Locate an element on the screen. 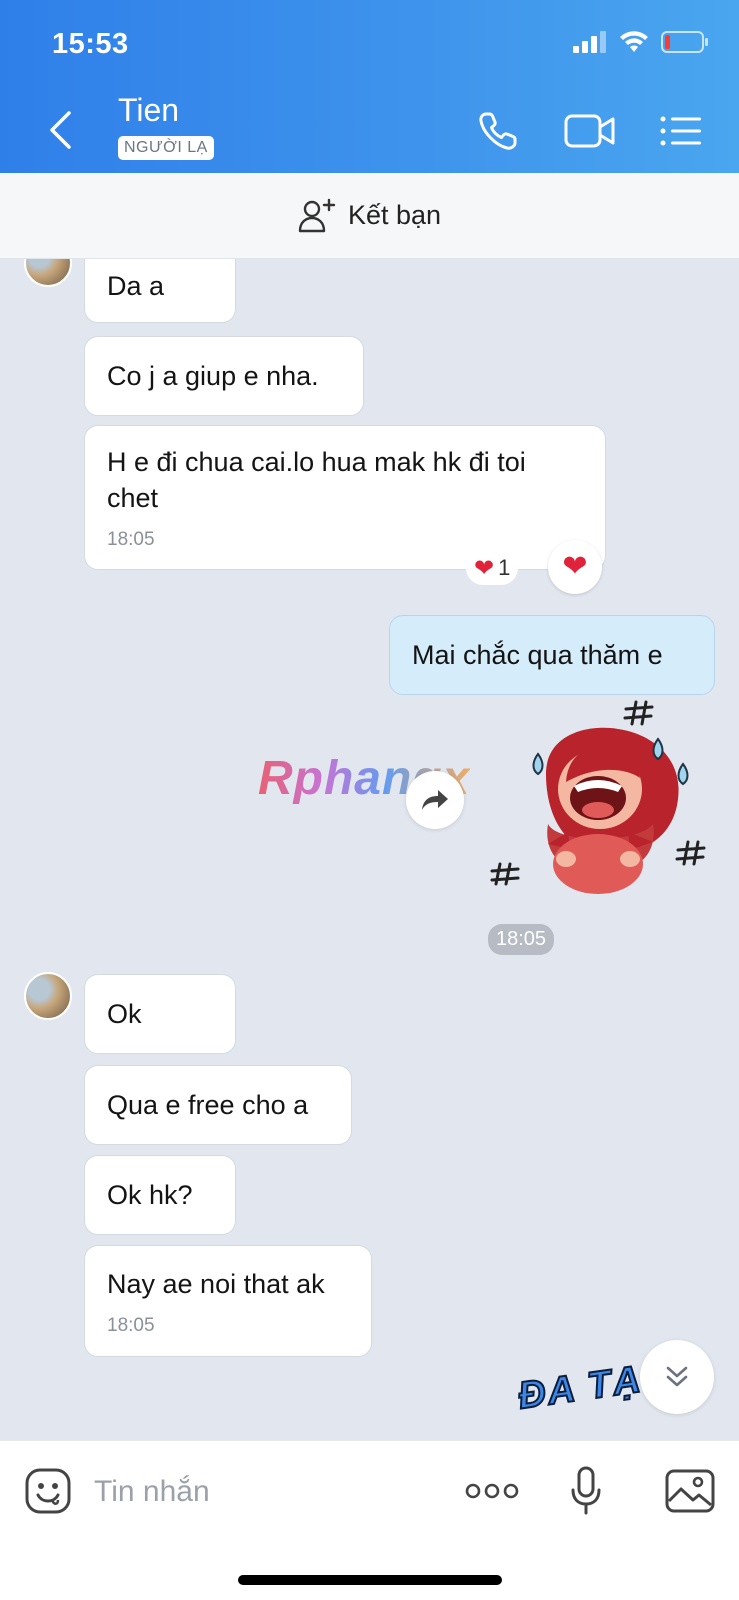 This screenshot has height=1600, width=739. add-friend-icon is located at coordinates (317, 215).